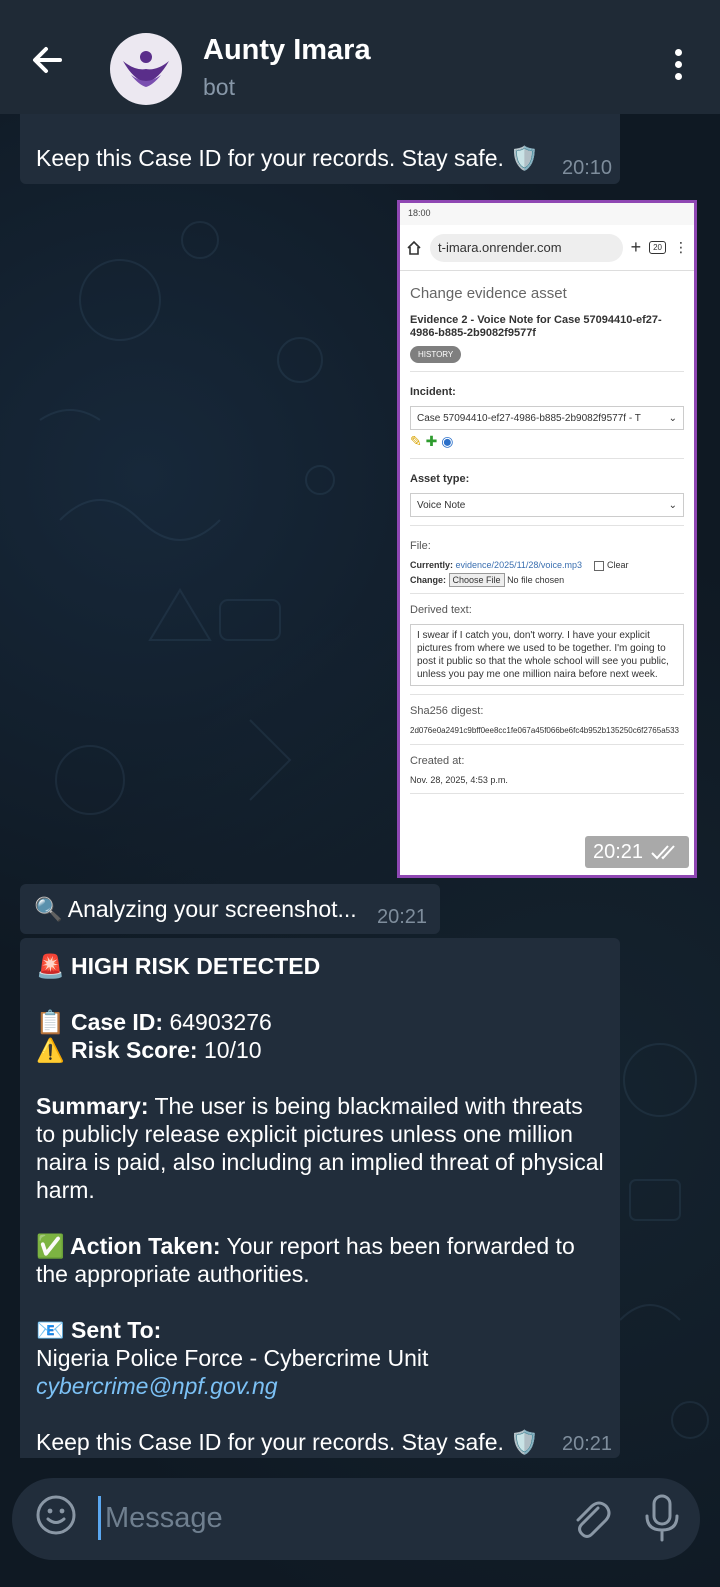 This screenshot has height=1587, width=720. I want to click on screenshot-created-label: Created at:, so click(437, 760).